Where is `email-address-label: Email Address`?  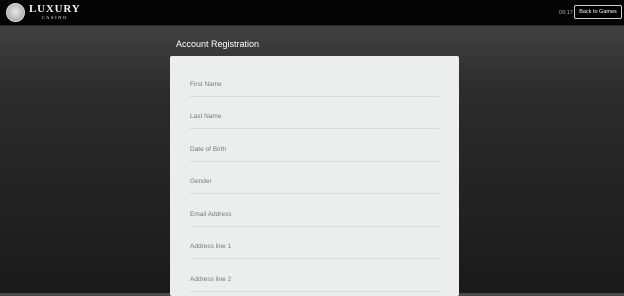 email-address-label: Email Address is located at coordinates (211, 214).